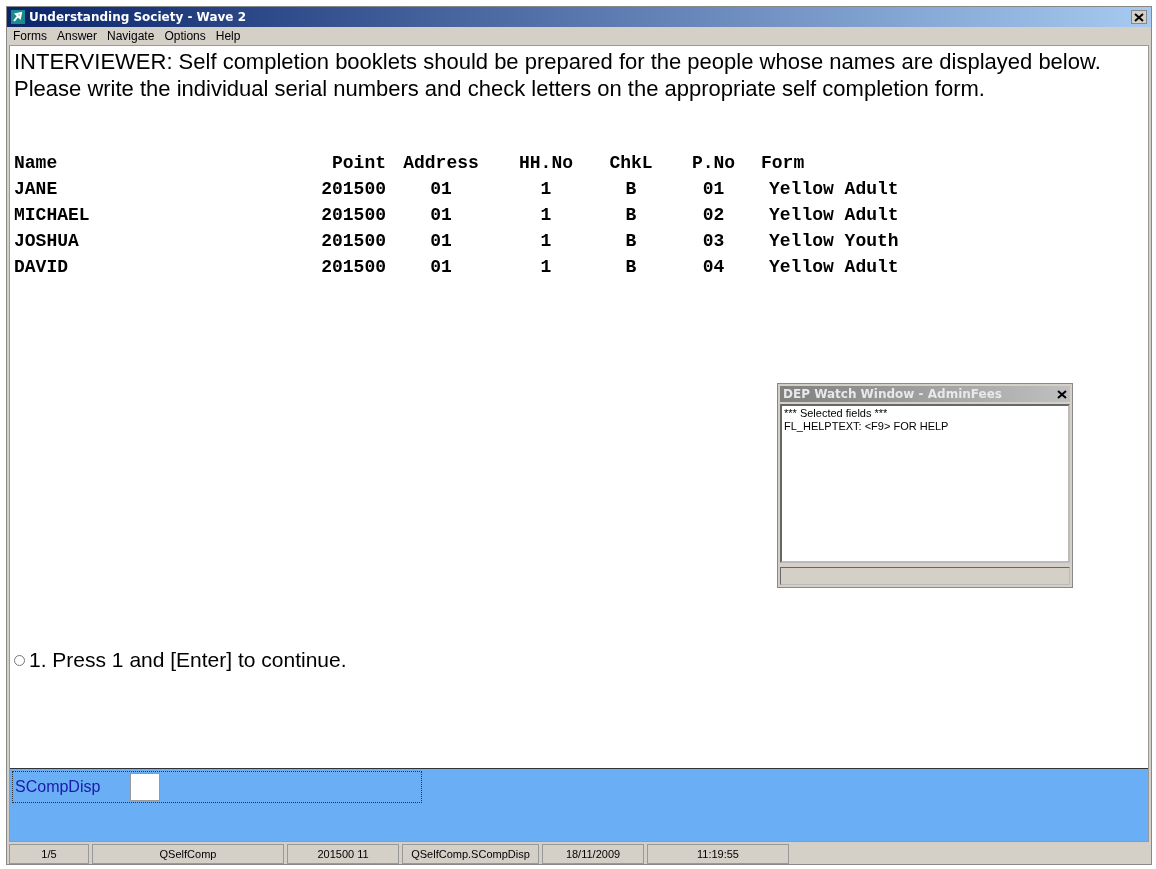 The image size is (1156, 869). I want to click on table-cell-text: JOSHUA, so click(47, 241).